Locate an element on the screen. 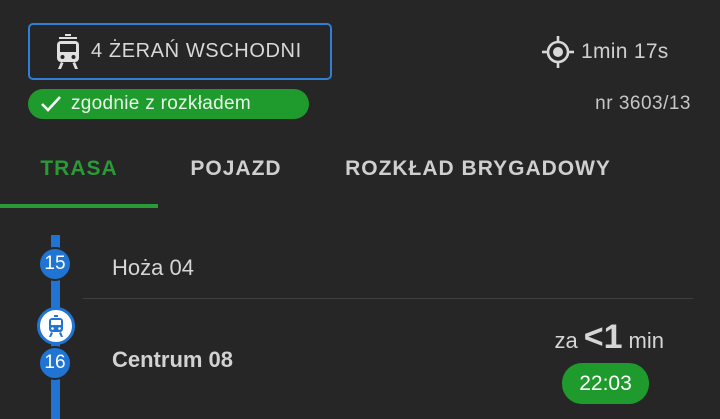 This screenshot has width=720, height=419. vehicle-position-icon is located at coordinates (56, 326).